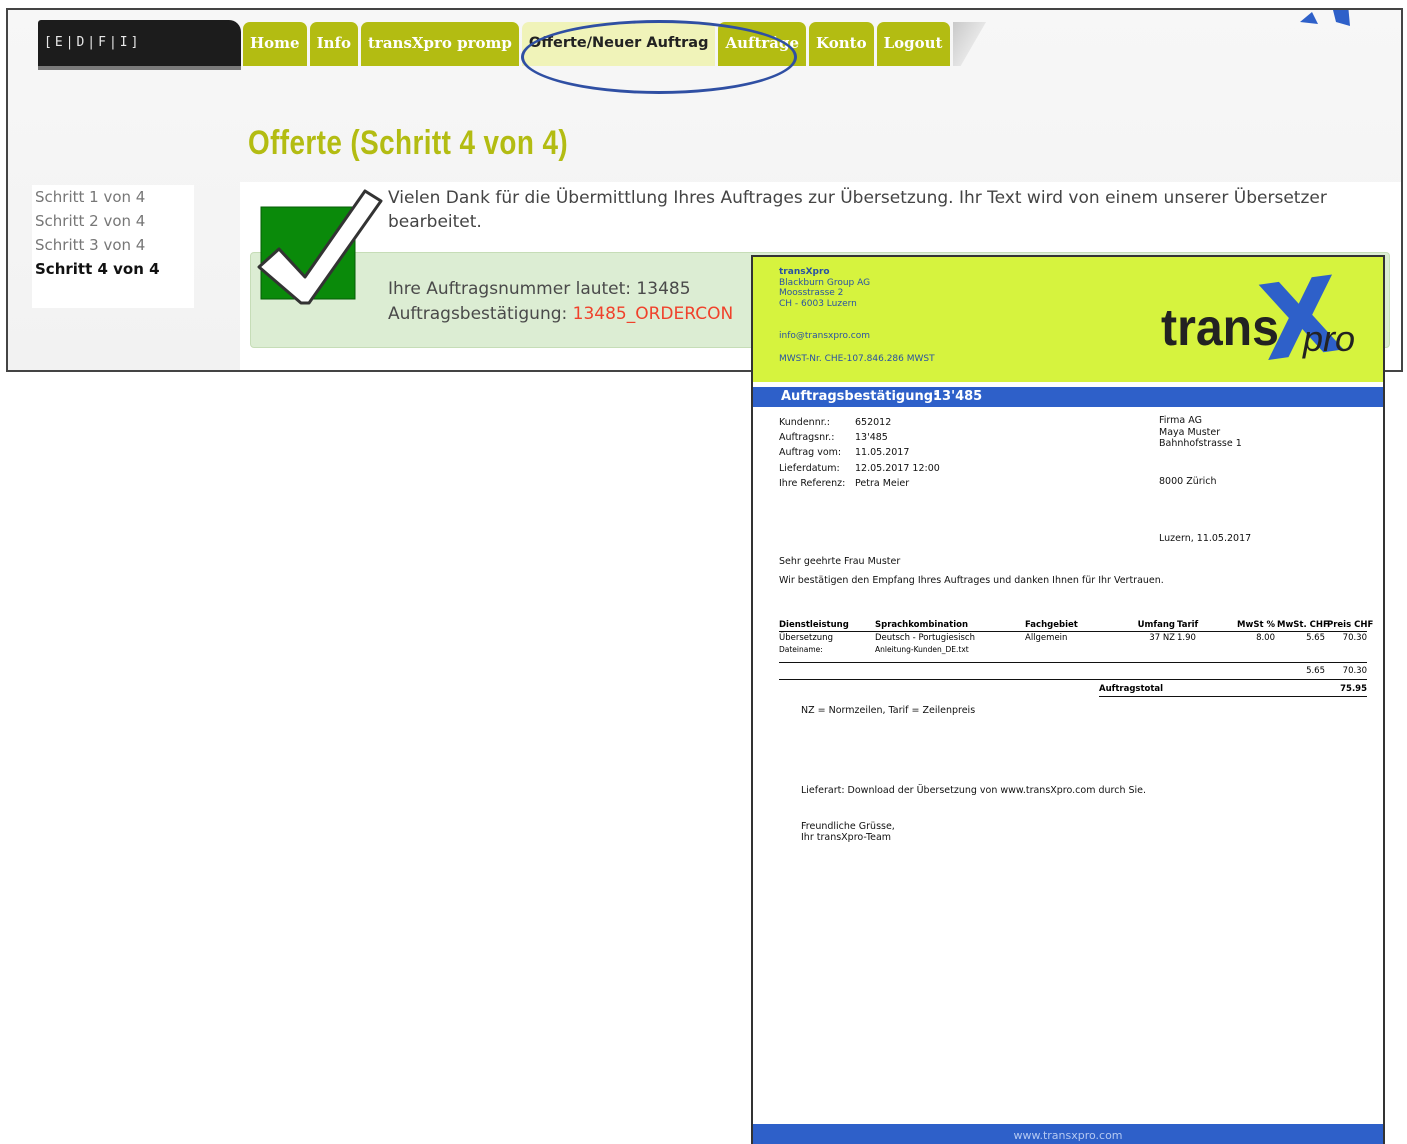 The width and height of the screenshot is (1407, 1144). I want to click on meta-row: Ihre Referenz: Petra Meier, so click(859, 483).